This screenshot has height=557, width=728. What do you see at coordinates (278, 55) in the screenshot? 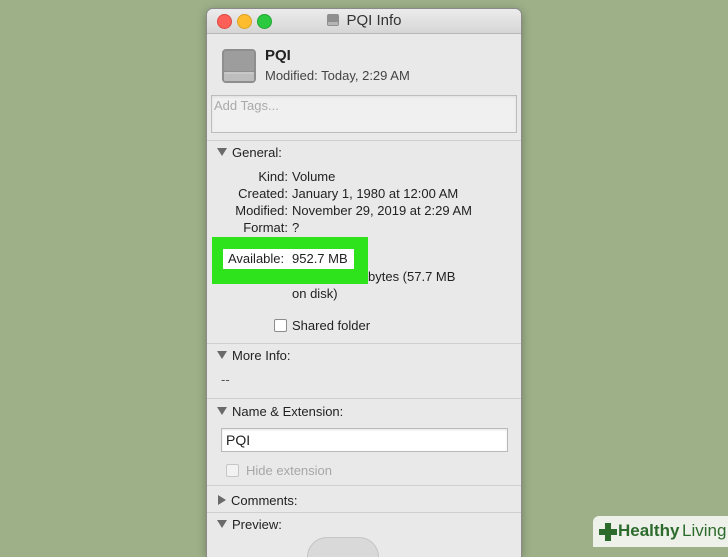
I see `volume-name: PQI` at bounding box center [278, 55].